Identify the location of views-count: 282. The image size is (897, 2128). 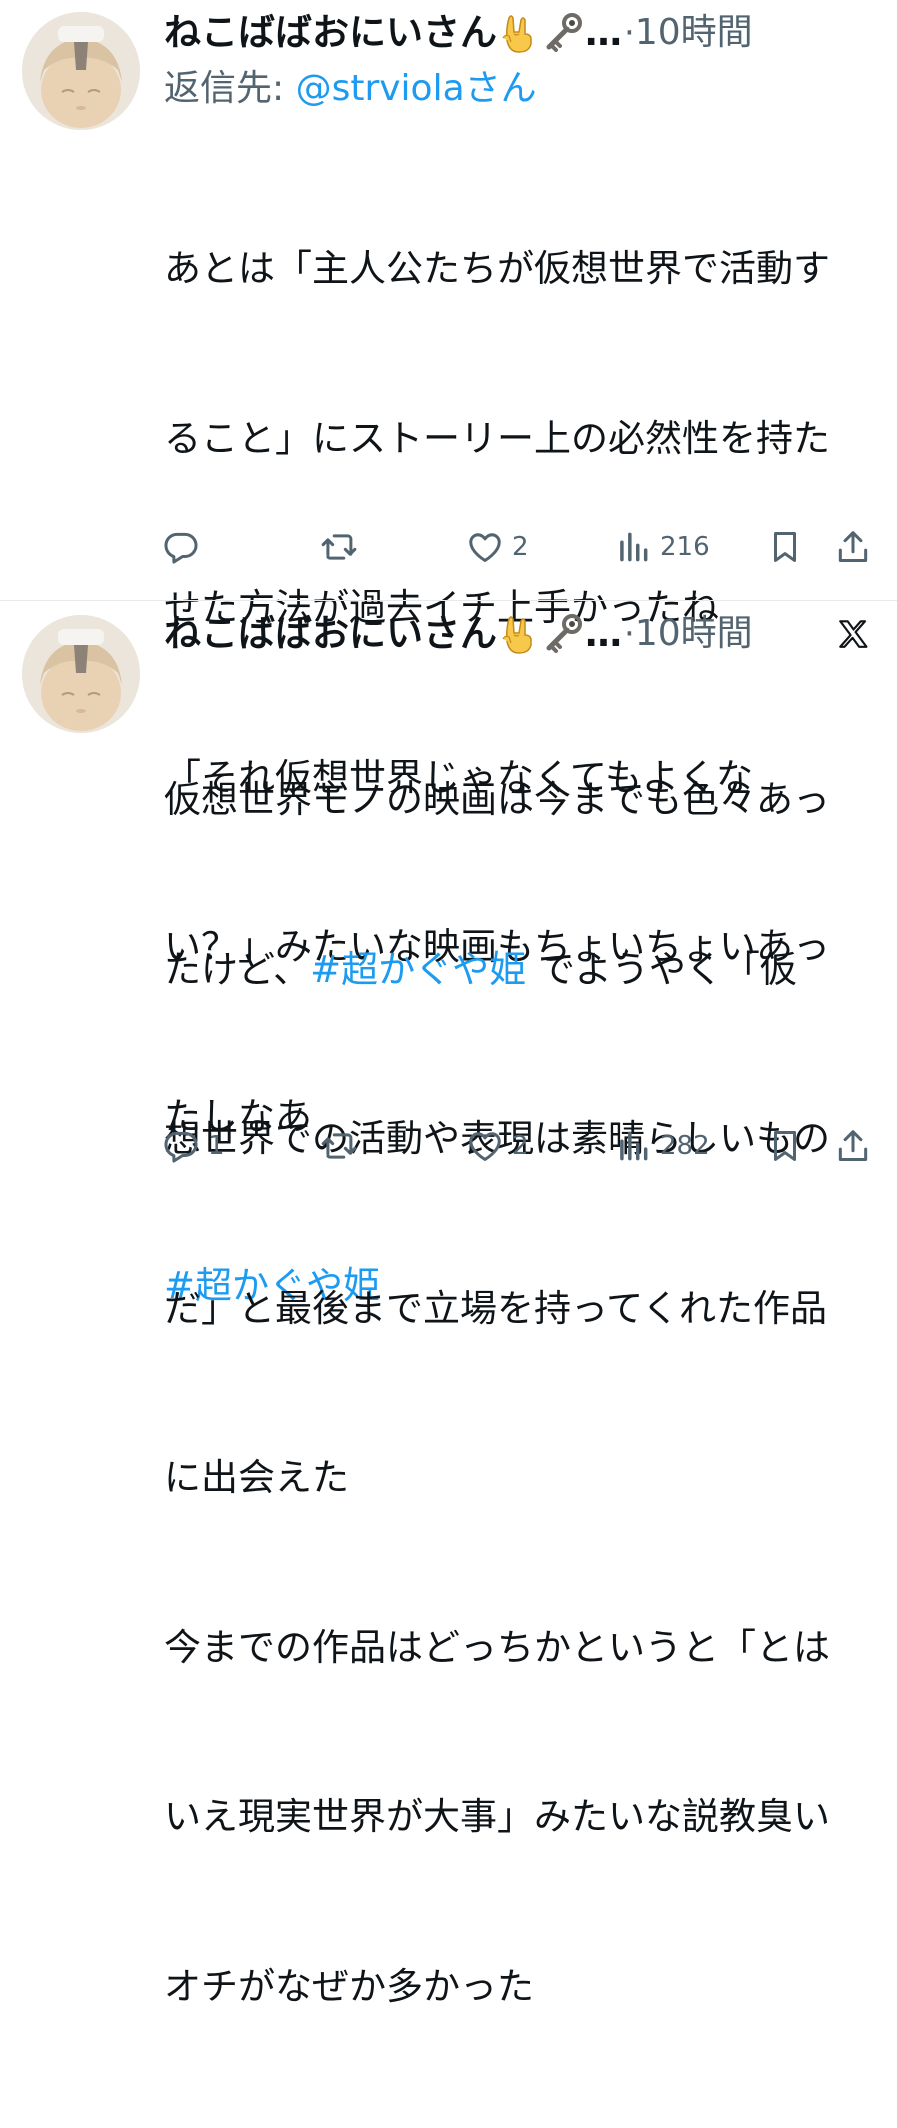
(685, 1146).